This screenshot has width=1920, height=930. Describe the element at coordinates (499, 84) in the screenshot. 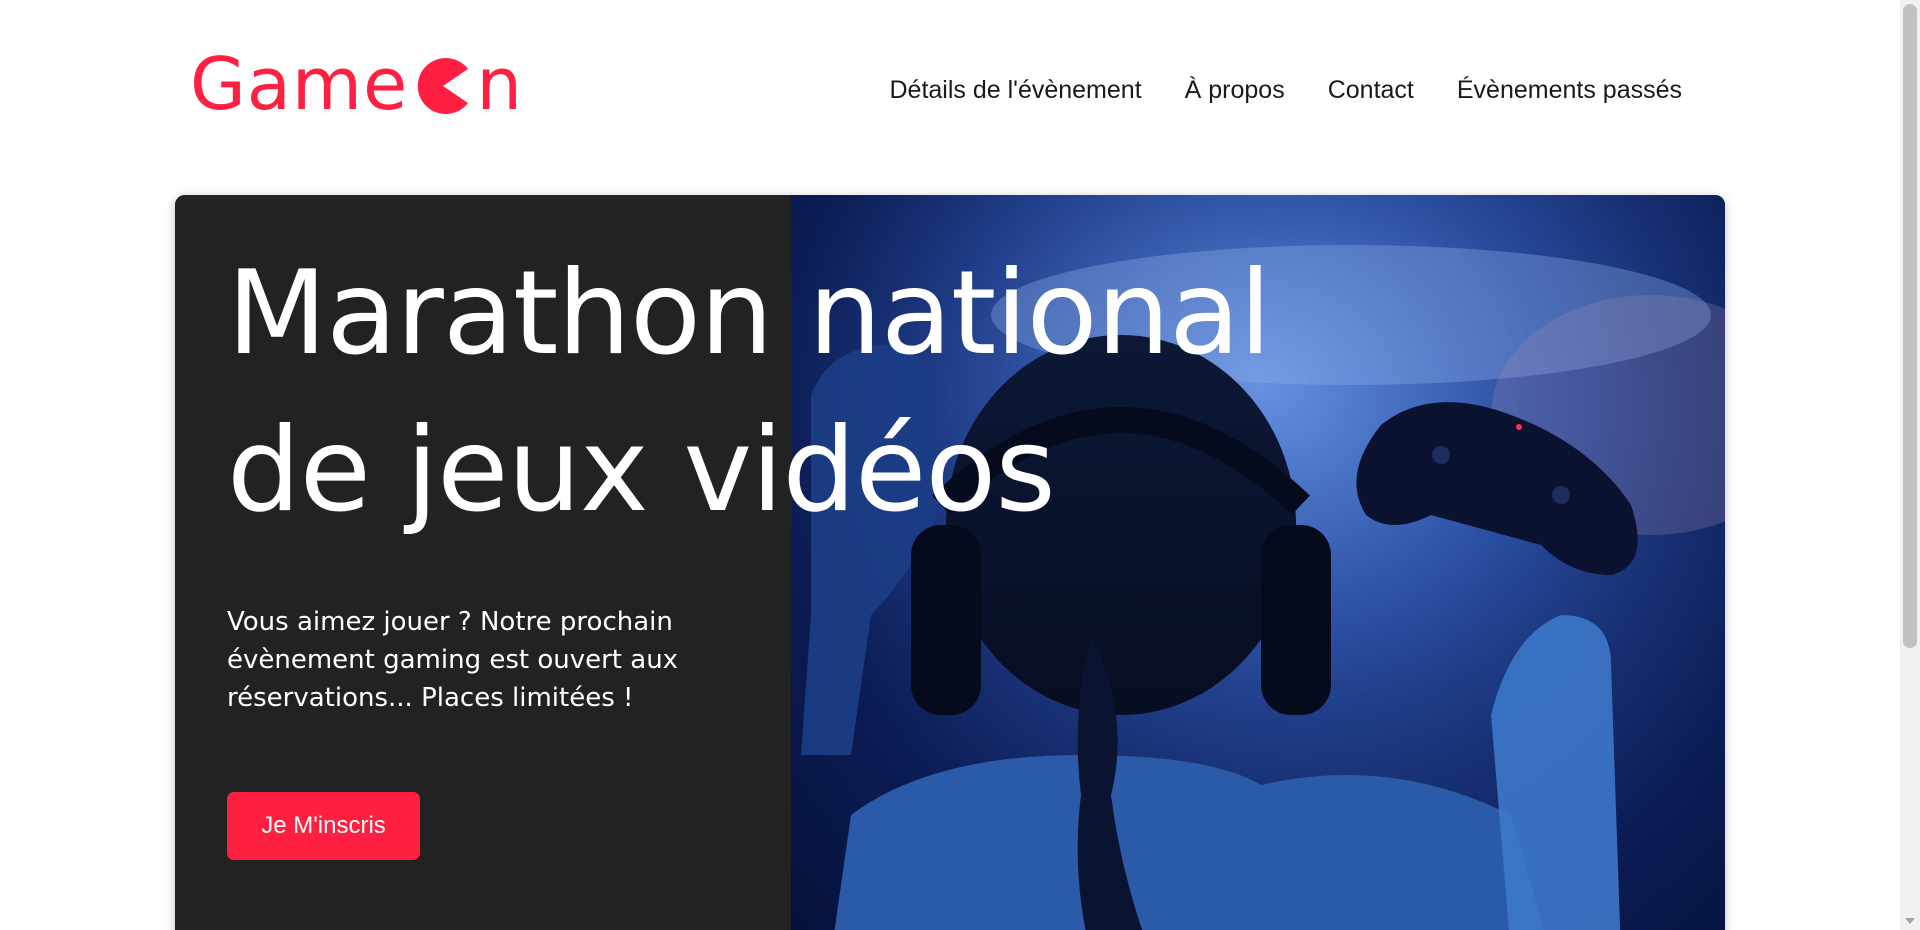

I see `logo-text-suffix: n` at that location.